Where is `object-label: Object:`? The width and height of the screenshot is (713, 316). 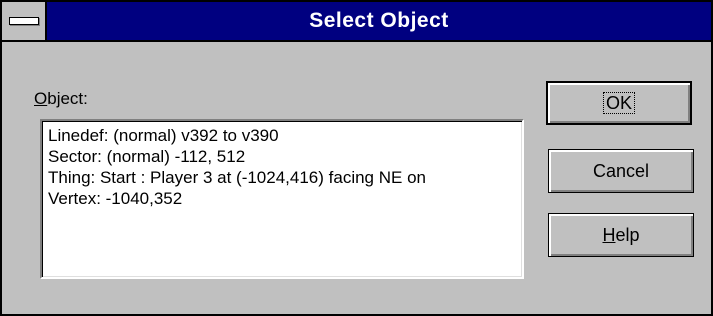
object-label: Object: is located at coordinates (61, 98).